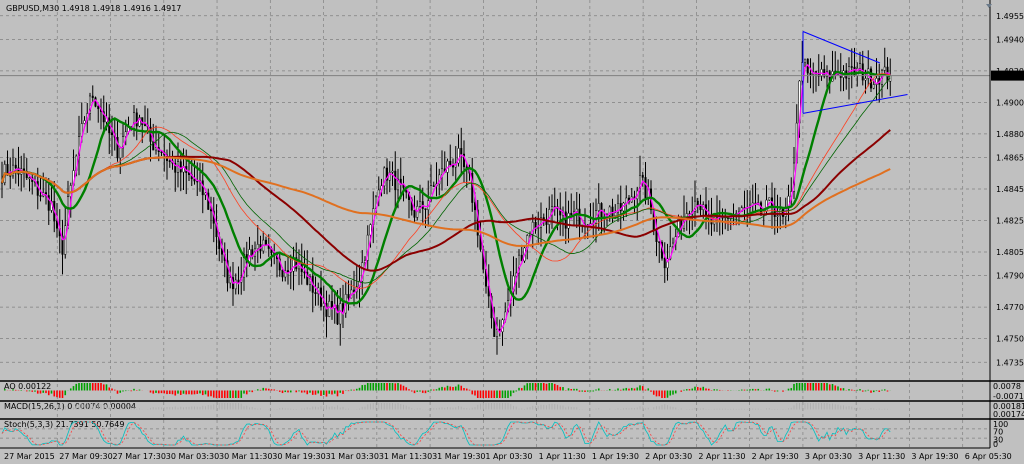 The image size is (1024, 464). Describe the element at coordinates (828, 456) in the screenshot. I see `time-tick-label: 3 Apr 03:30` at that location.